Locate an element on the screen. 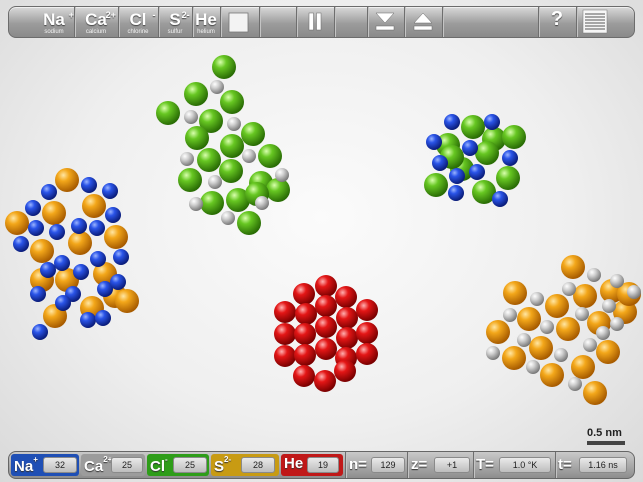 Image resolution: width=643 pixels, height=482 pixels. sodium-count: Na+ 32 is located at coordinates (45, 465).